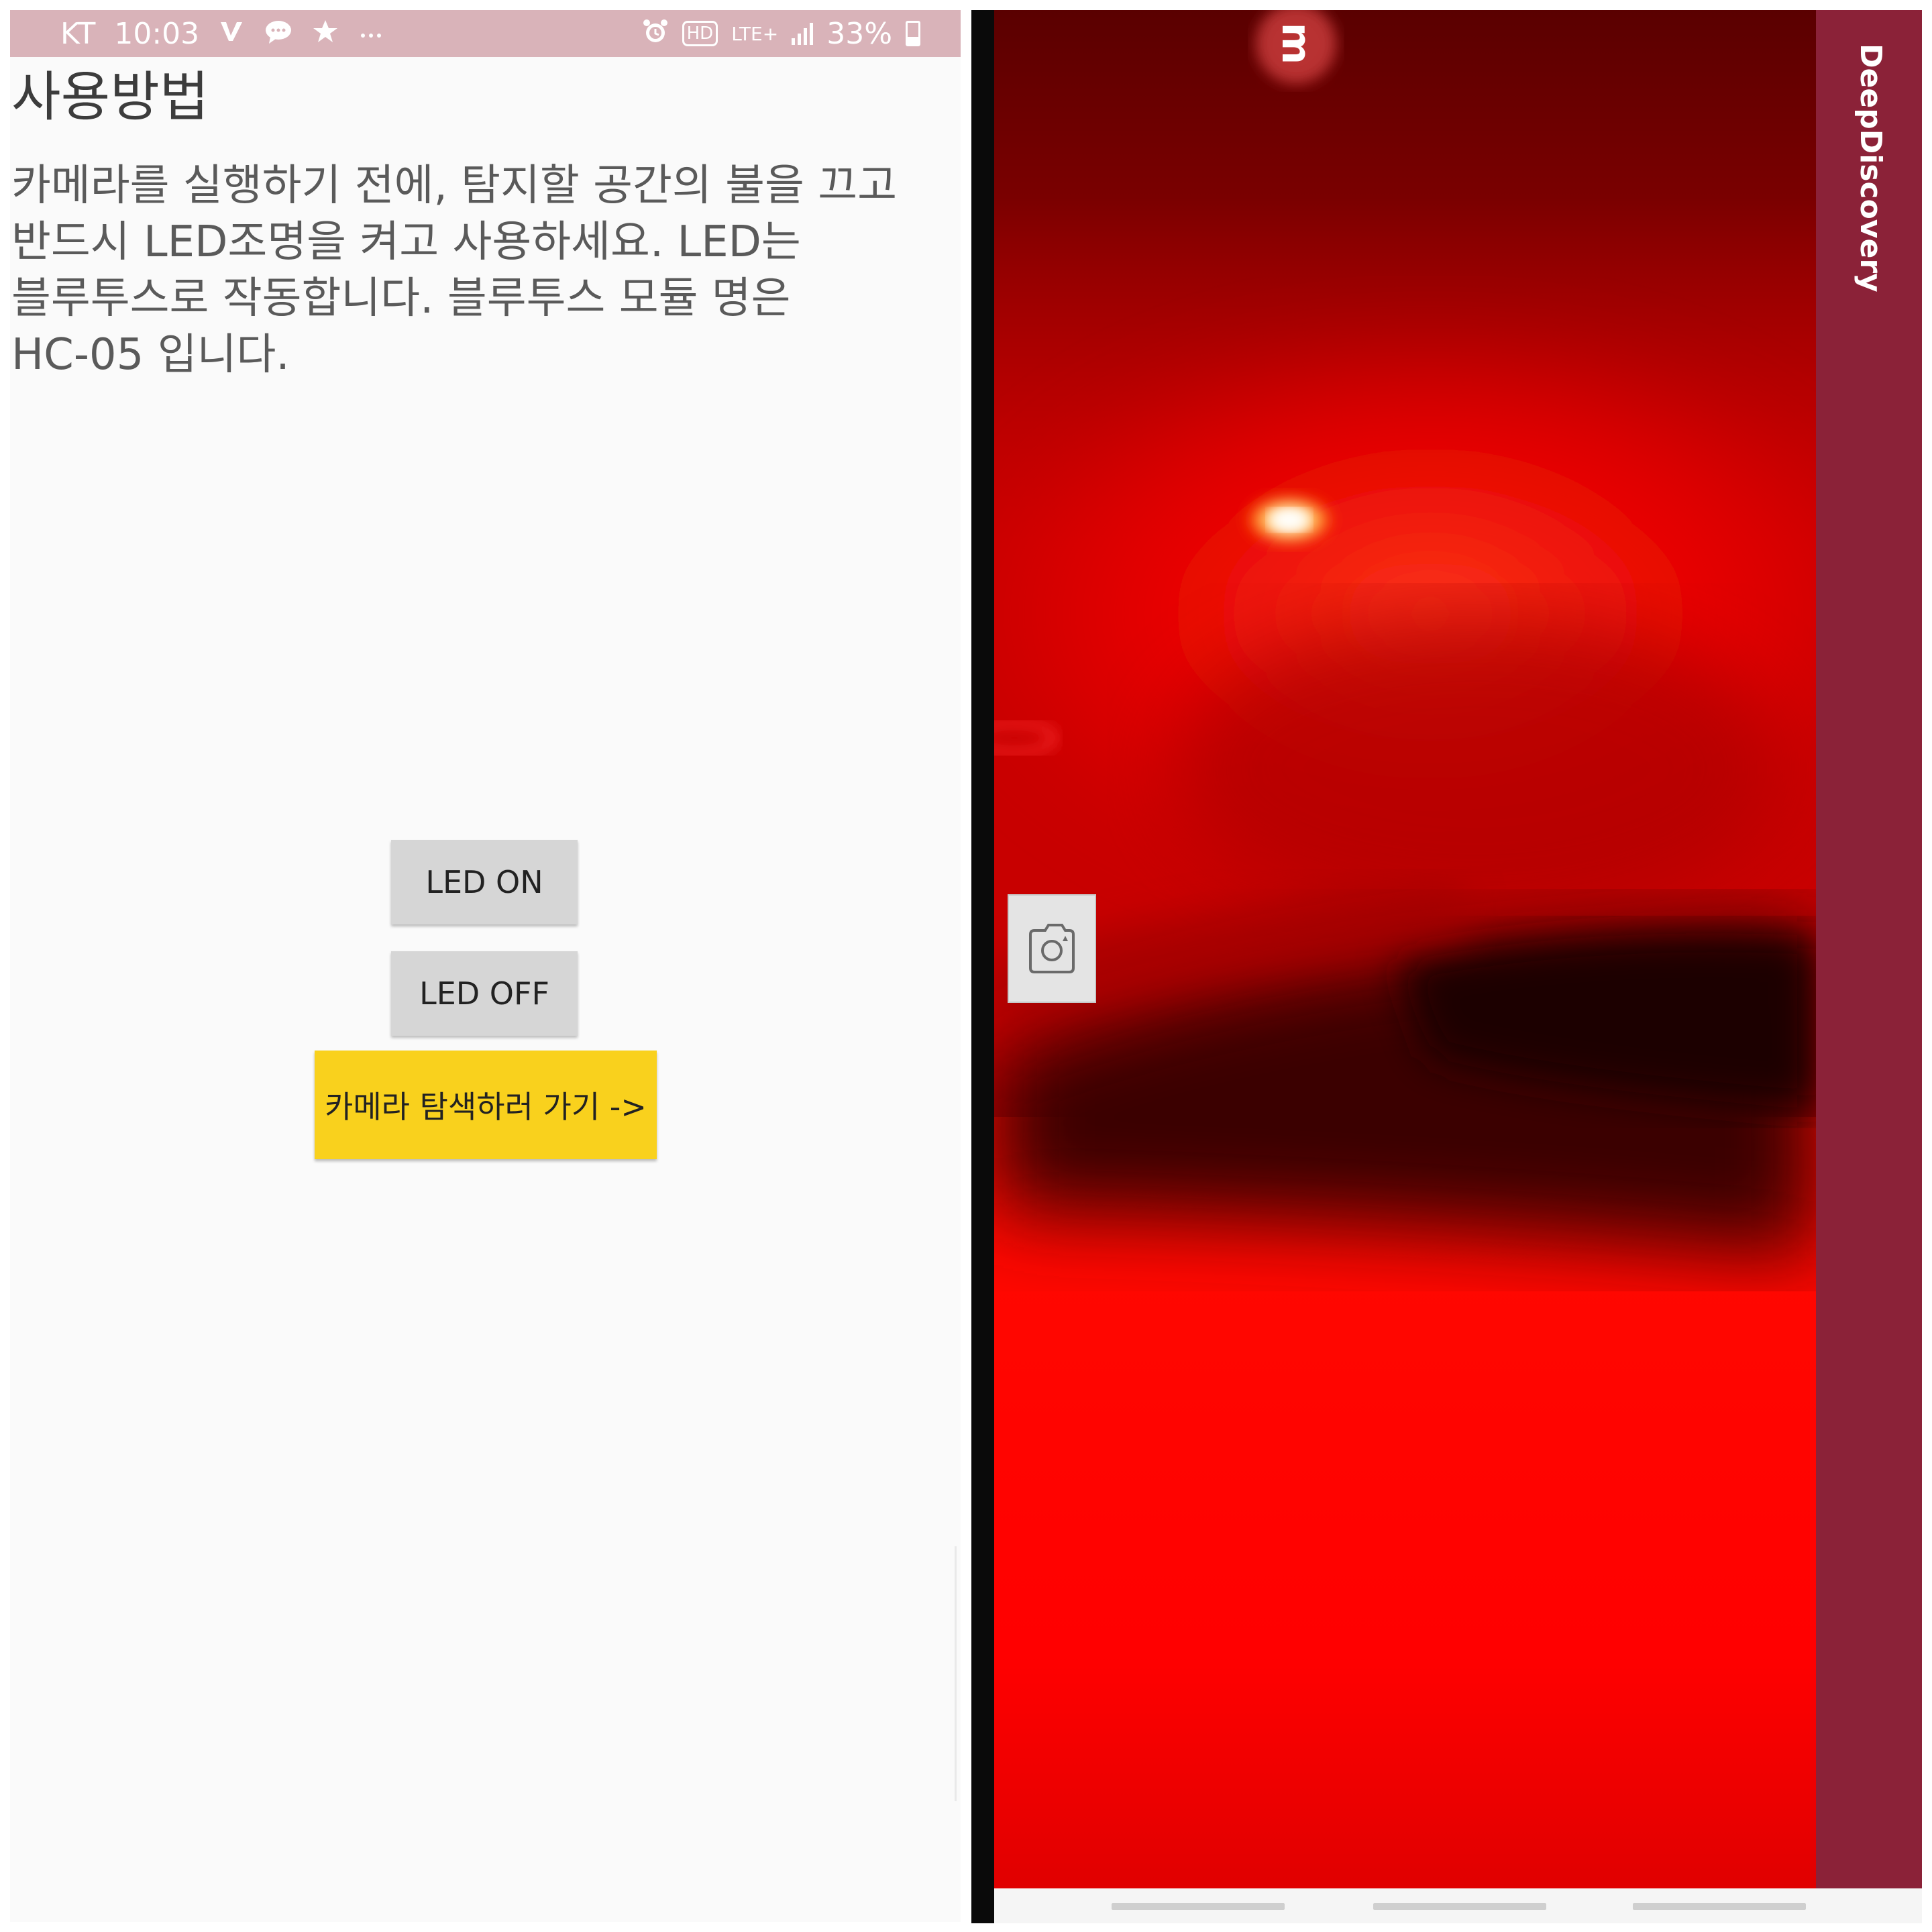 This screenshot has height=1932, width=1932. Describe the element at coordinates (325, 34) in the screenshot. I see `star-icon` at that location.